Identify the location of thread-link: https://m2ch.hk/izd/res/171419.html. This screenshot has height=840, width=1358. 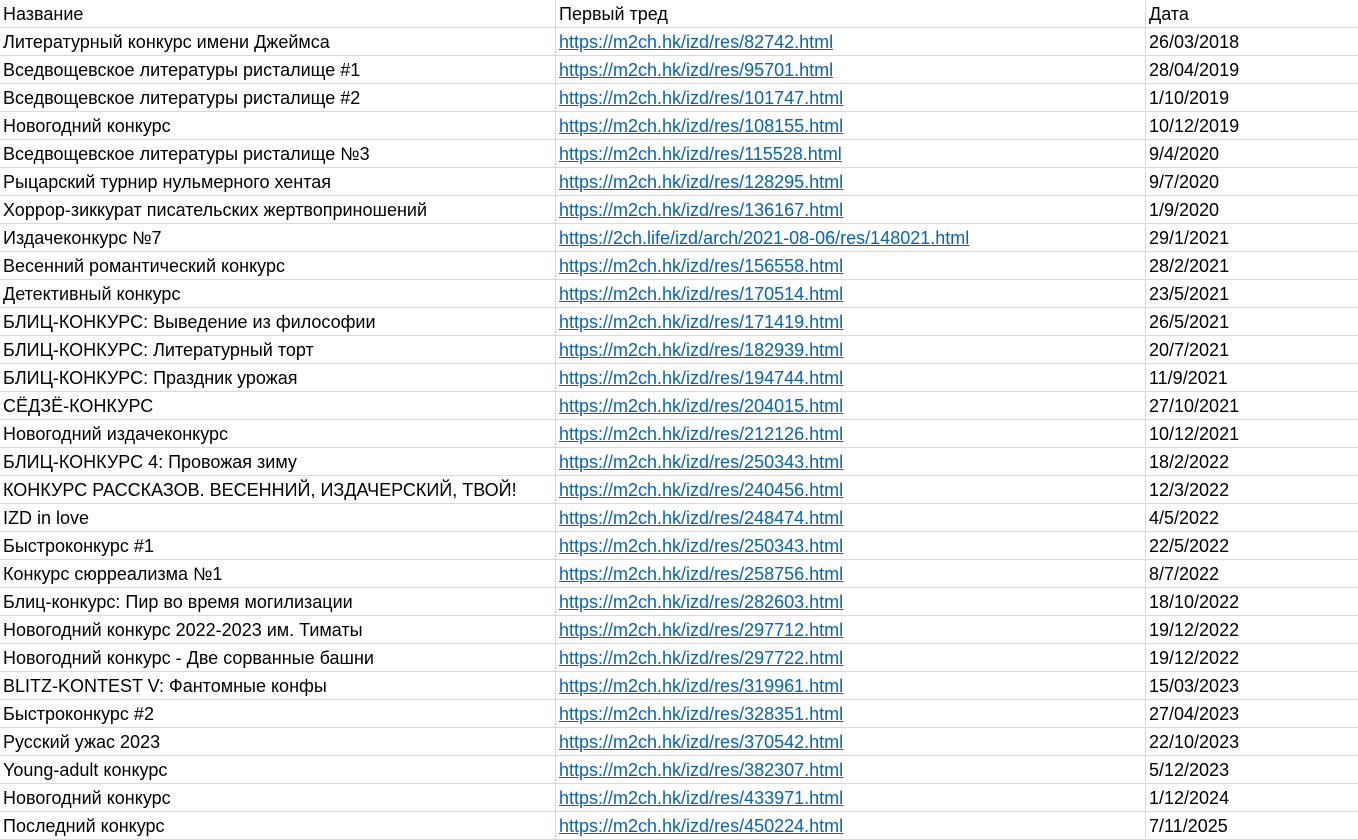
(701, 322).